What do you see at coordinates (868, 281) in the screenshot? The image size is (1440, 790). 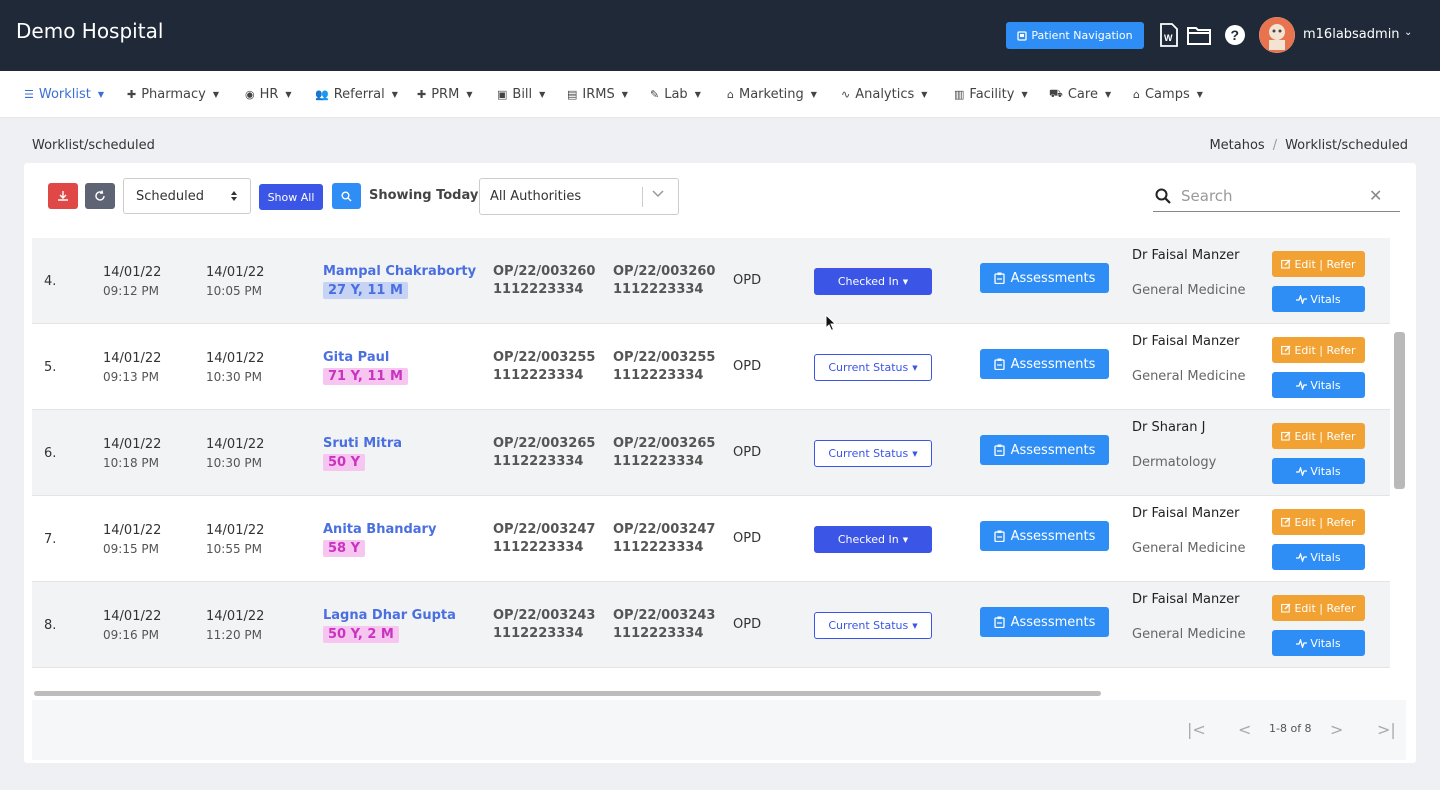 I see `status-label: Checked In` at bounding box center [868, 281].